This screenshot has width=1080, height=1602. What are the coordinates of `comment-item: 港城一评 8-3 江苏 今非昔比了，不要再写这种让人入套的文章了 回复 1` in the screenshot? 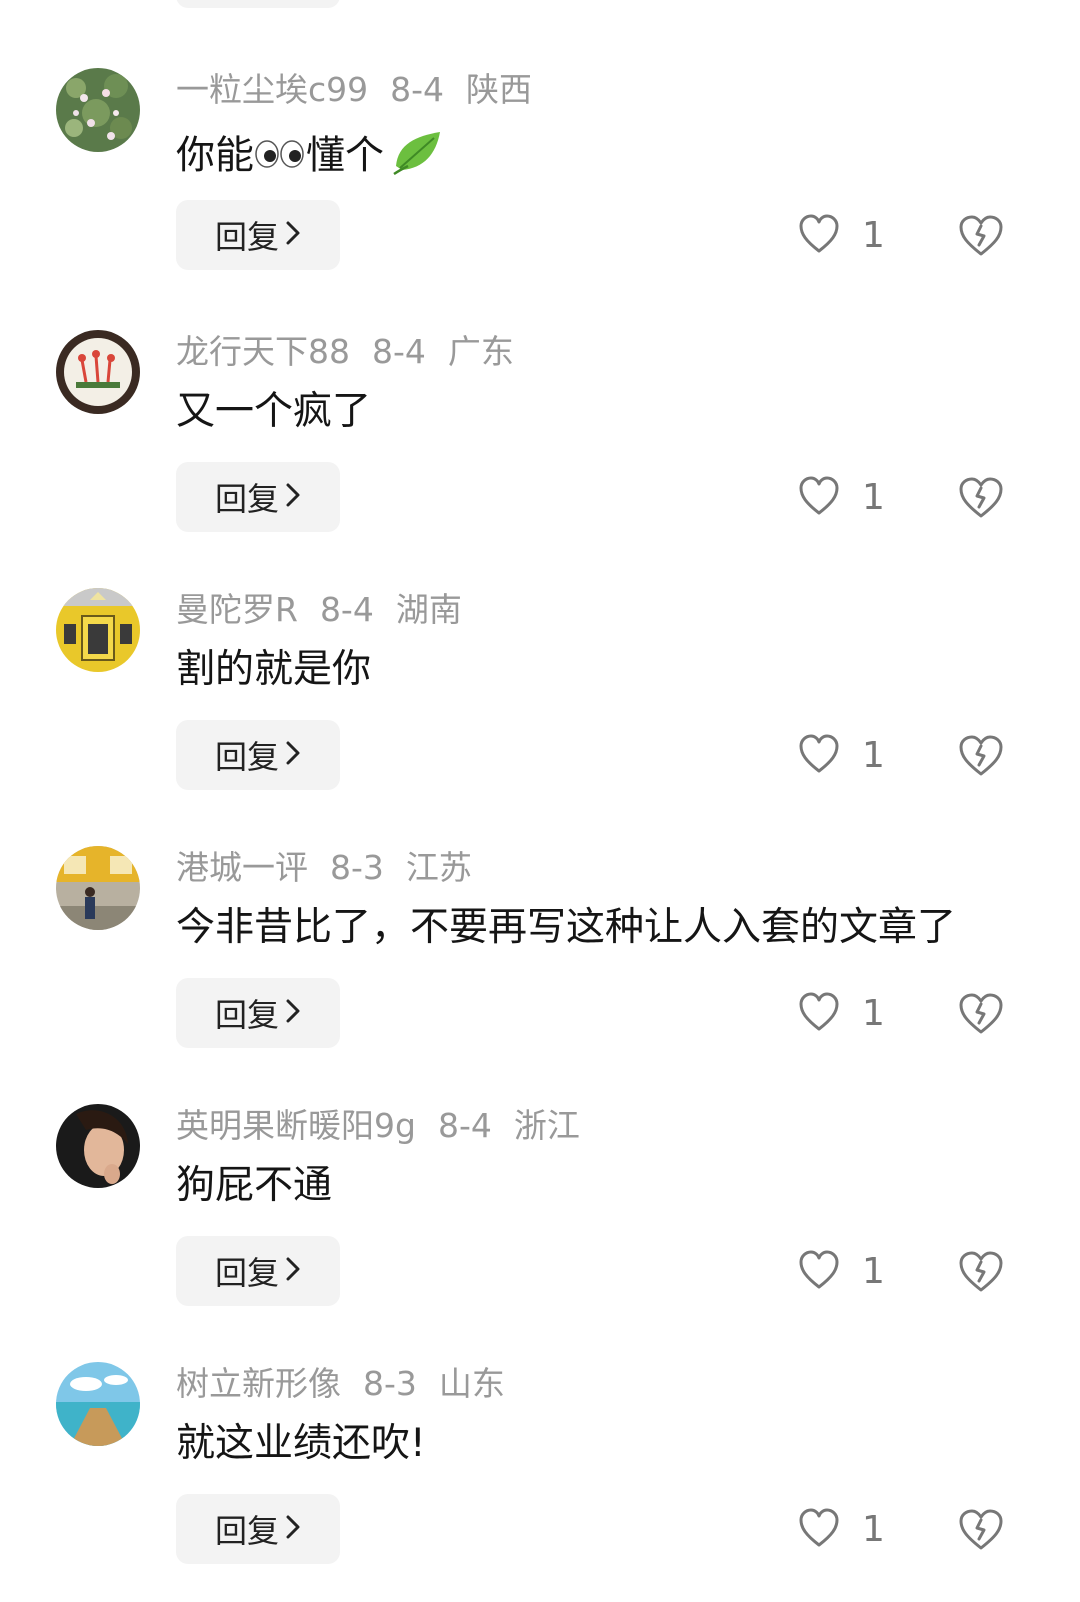 It's located at (540, 966).